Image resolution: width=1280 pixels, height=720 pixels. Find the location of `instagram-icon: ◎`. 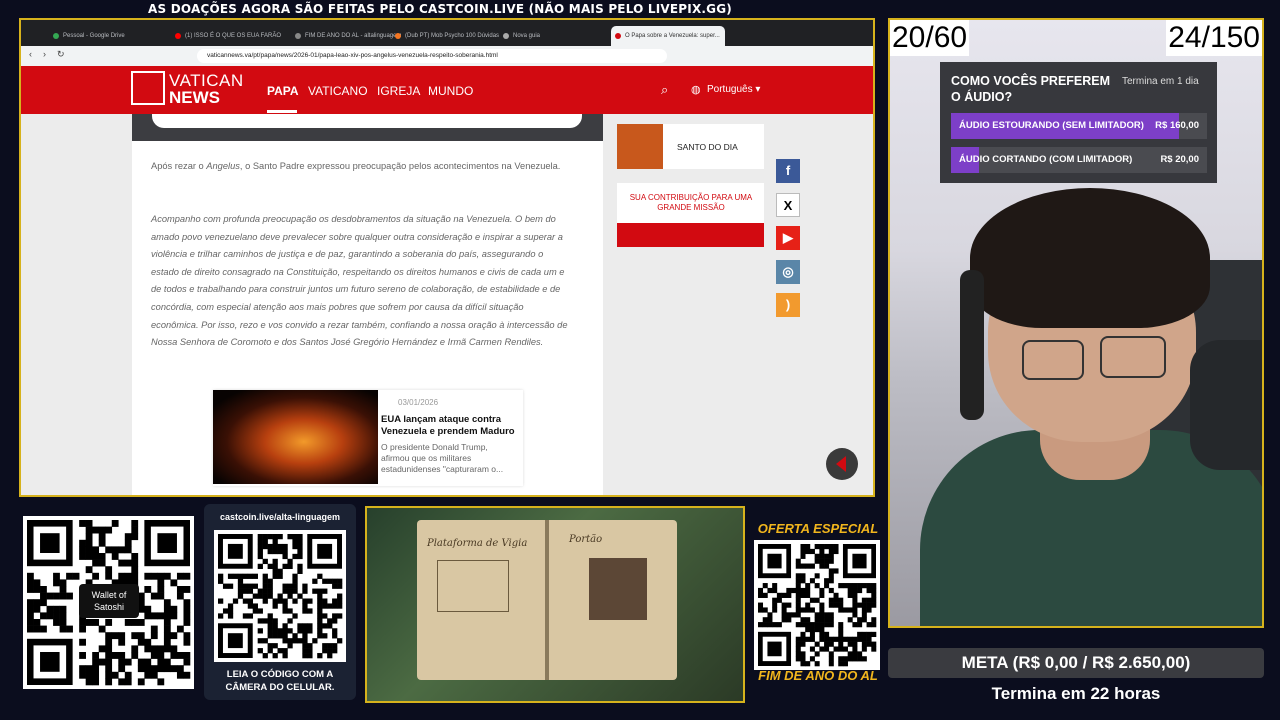

instagram-icon: ◎ is located at coordinates (788, 271).